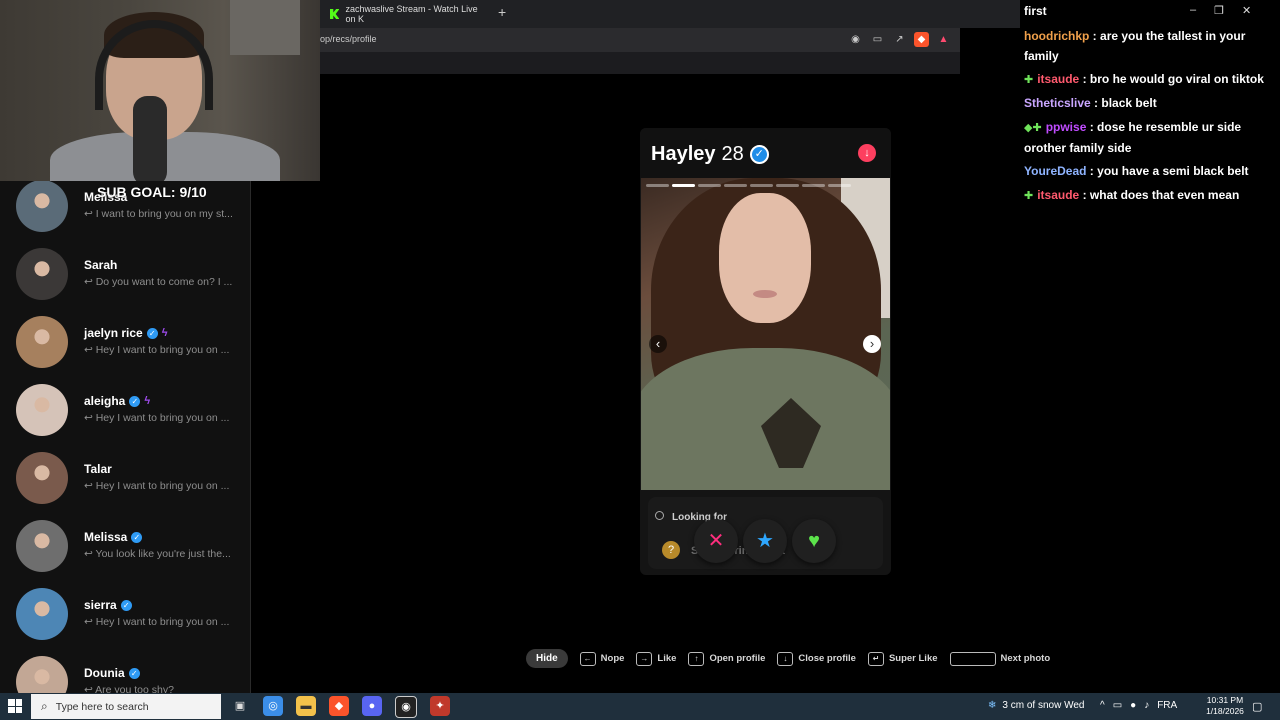  I want to click on app-icon: ✦, so click(440, 706).